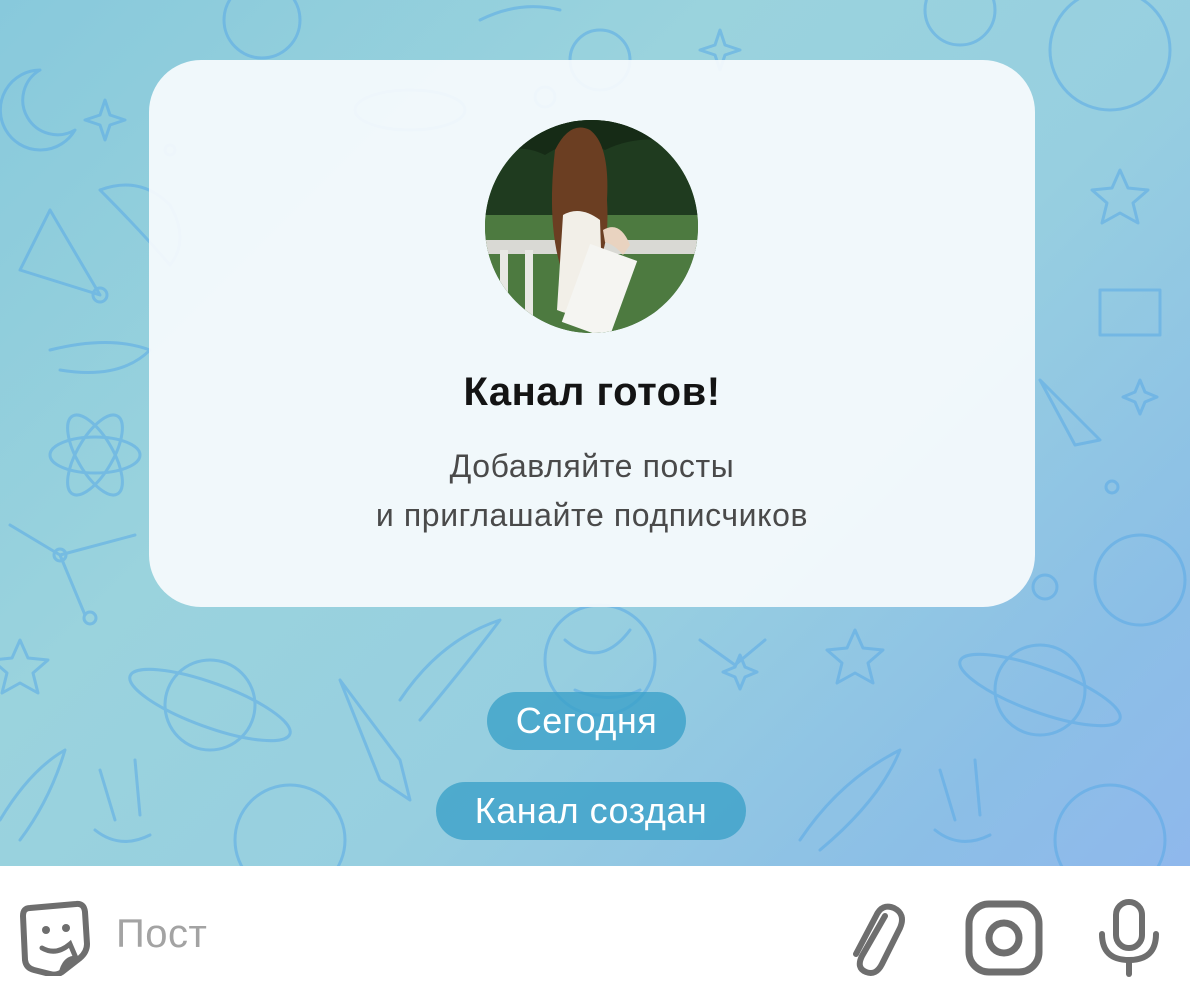 The width and height of the screenshot is (1190, 1008). What do you see at coordinates (586, 721) in the screenshot?
I see `date-separator: Сегодня` at bounding box center [586, 721].